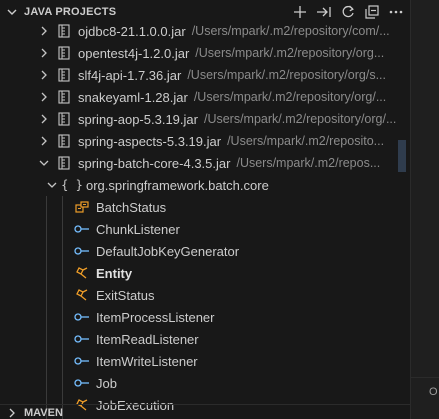  What do you see at coordinates (155, 317) in the screenshot?
I see `class-label: ItemProcessListener` at bounding box center [155, 317].